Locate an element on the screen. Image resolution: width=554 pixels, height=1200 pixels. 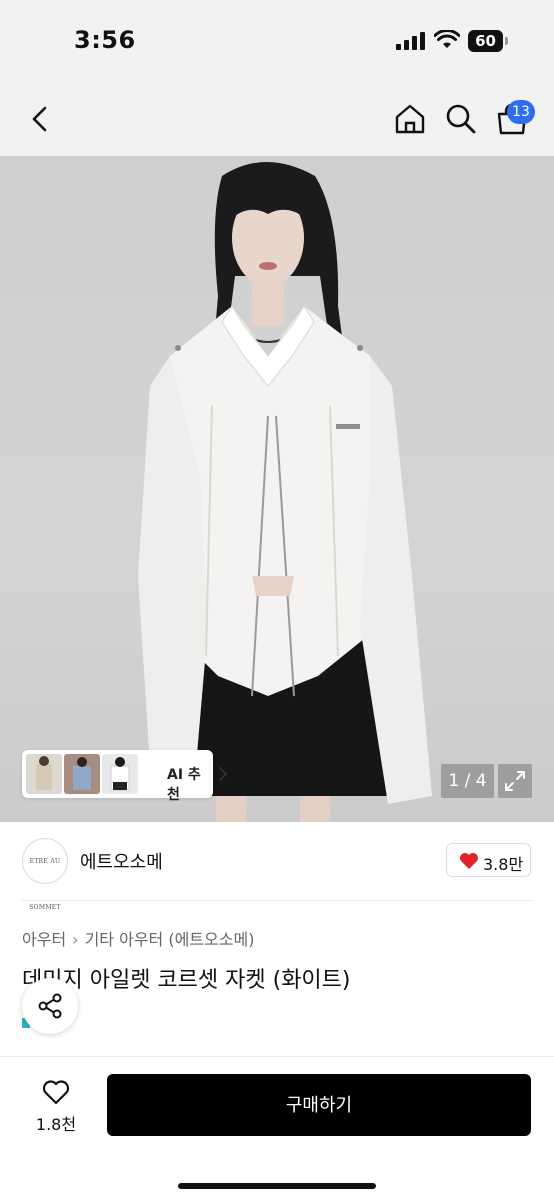
signal-icon is located at coordinates (411, 41).